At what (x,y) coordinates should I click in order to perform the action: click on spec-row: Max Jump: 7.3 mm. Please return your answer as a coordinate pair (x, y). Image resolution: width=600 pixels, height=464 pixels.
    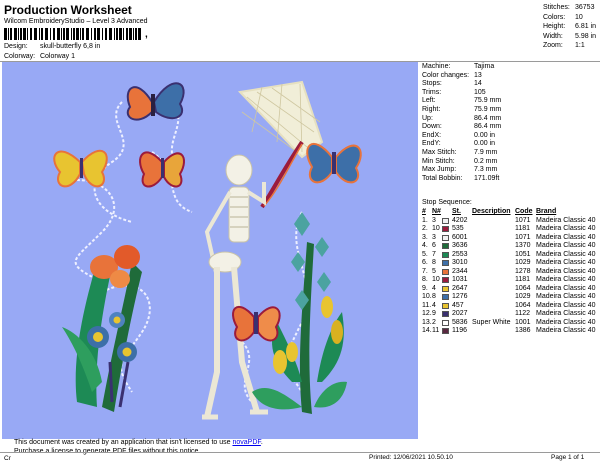
    Looking at the image, I should click on (461, 170).